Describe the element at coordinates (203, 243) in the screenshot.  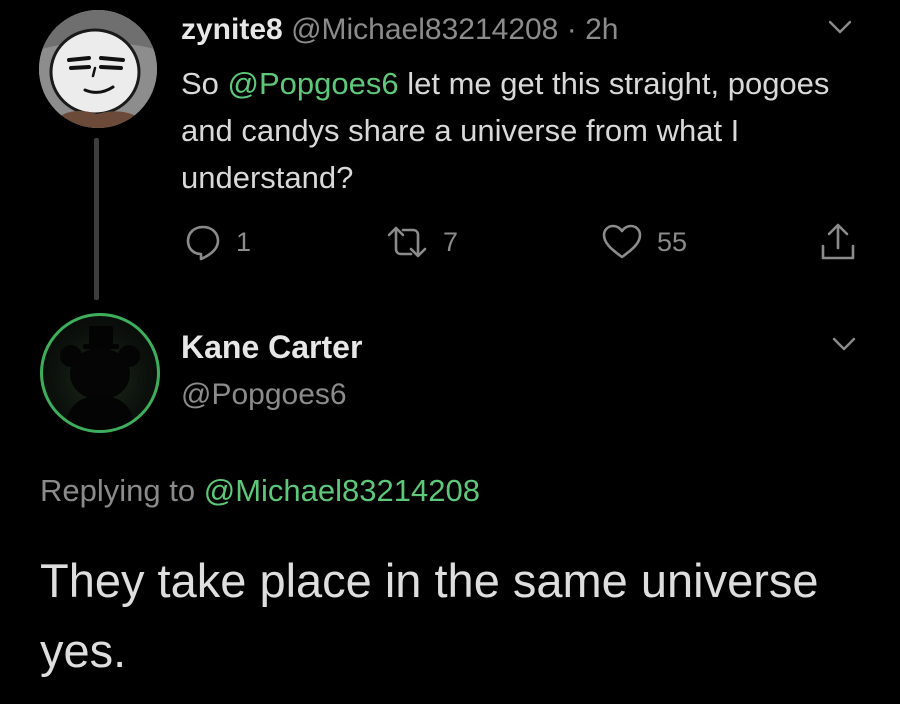
I see `comment-bubble-icon` at that location.